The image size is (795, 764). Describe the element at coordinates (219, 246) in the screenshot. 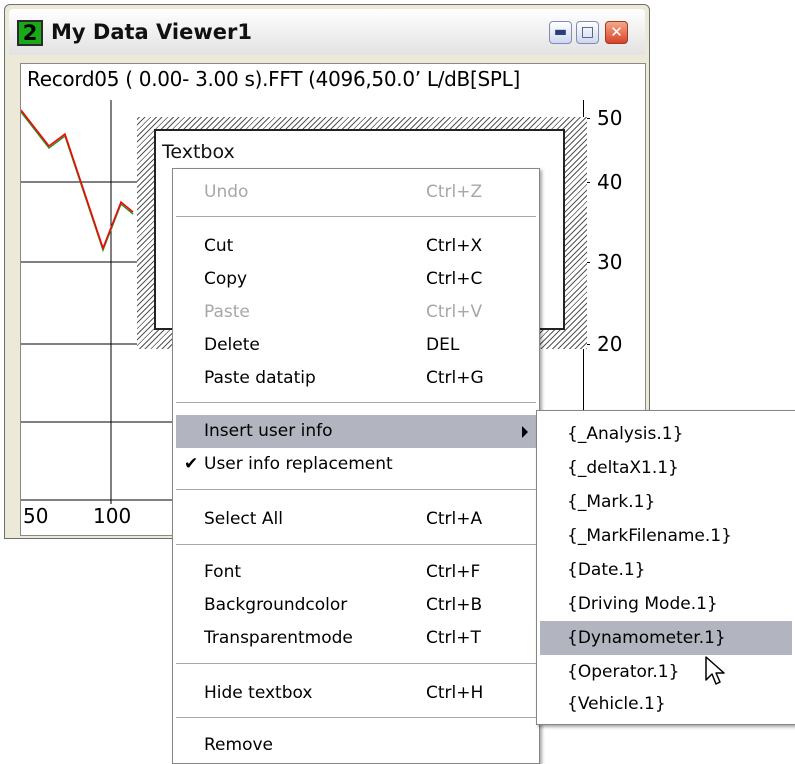

I see `menu-item-label: Cut` at that location.